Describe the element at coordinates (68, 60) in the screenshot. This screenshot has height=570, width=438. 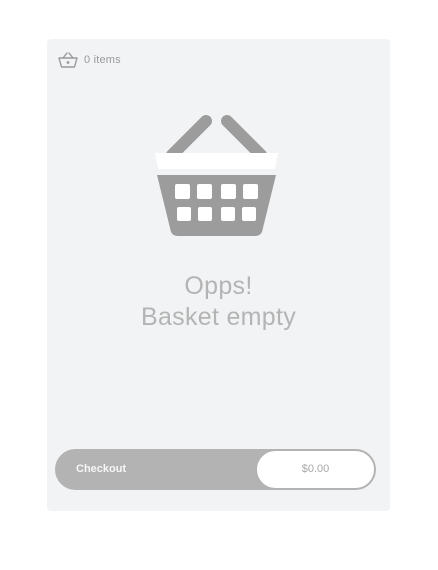
I see `basket-icon` at that location.